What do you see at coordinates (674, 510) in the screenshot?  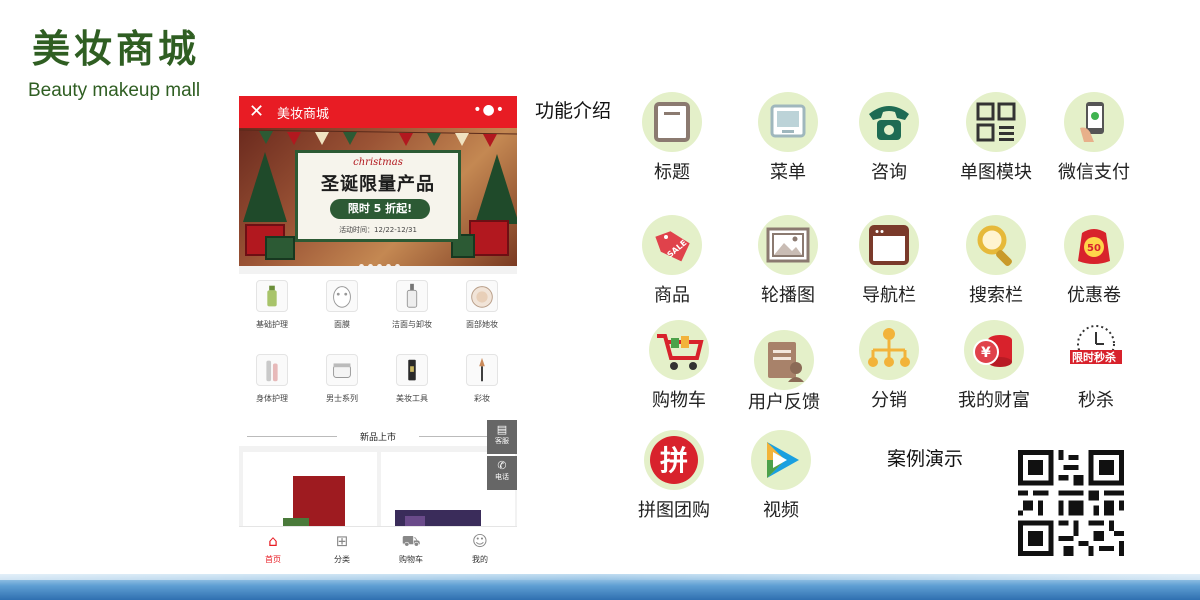 I see `feature-label: 拼图团购` at bounding box center [674, 510].